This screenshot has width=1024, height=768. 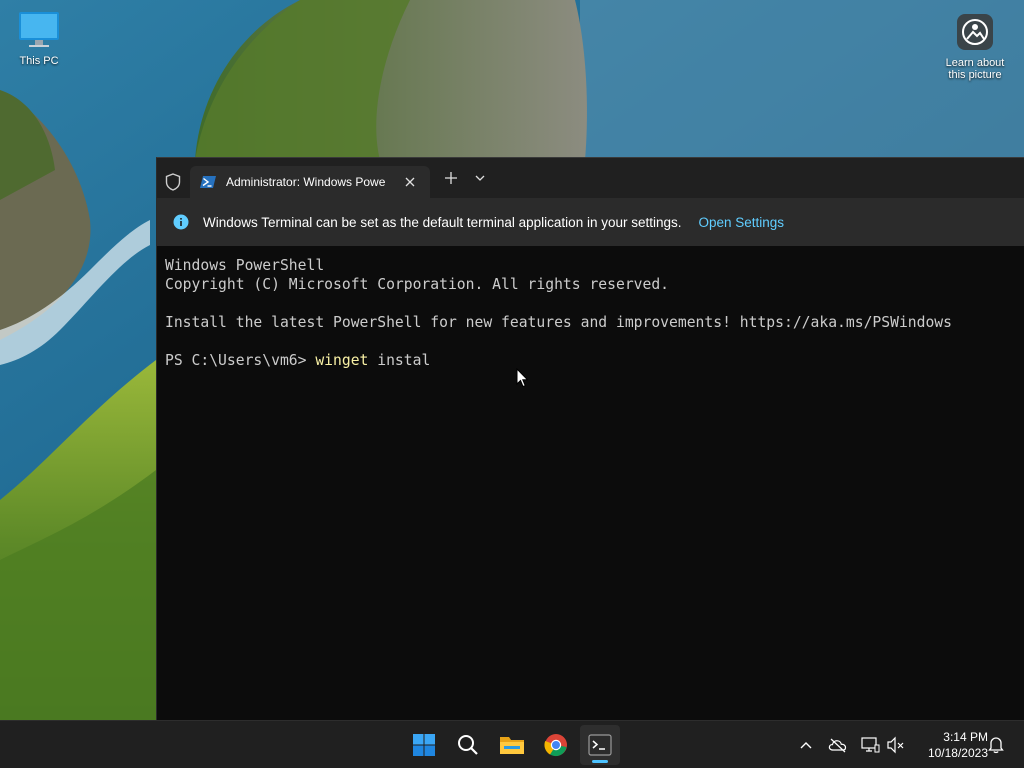 I want to click on onedrive-offline-icon, so click(x=837, y=745).